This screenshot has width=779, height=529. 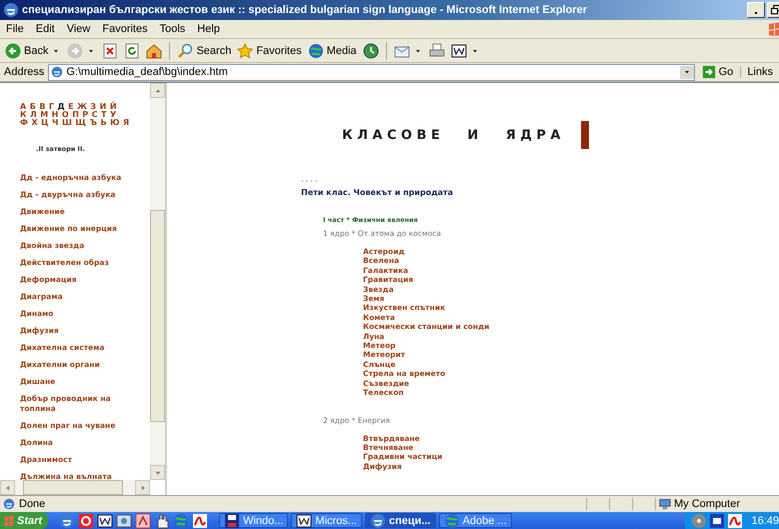 I want to click on letter-link: Б, so click(x=33, y=107).